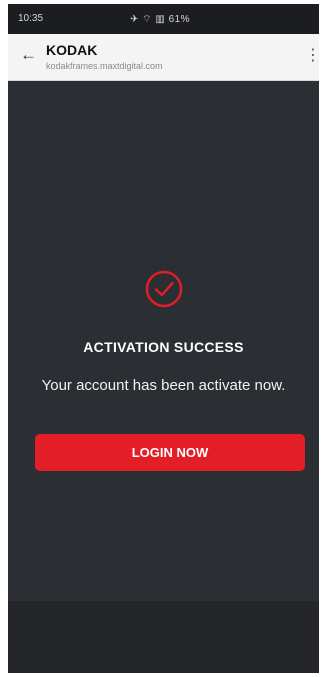 This screenshot has width=327, height=677. I want to click on status-bar: 10:35 ✈ ⌔ ▥ 61%, so click(163, 19).